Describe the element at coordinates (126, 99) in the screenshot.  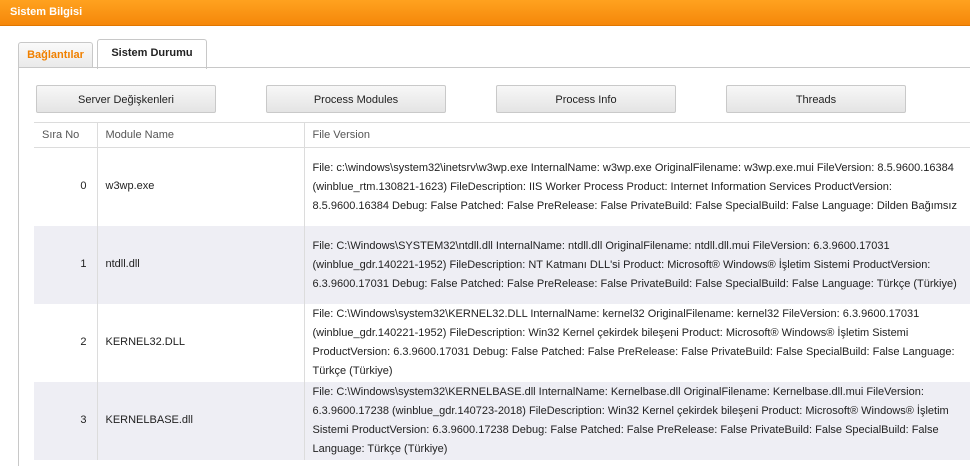
I see `server-variables-button: Server Değişkenleri` at that location.